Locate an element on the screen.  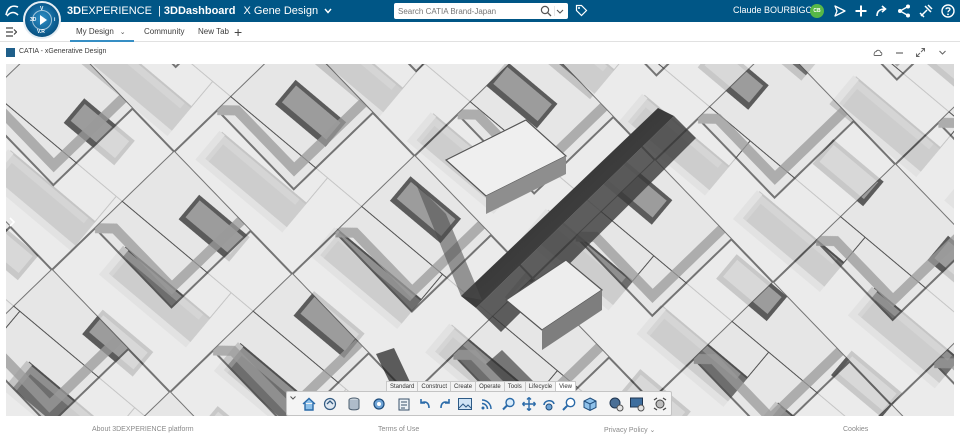
search-dropdown-icon is located at coordinates (558, 11).